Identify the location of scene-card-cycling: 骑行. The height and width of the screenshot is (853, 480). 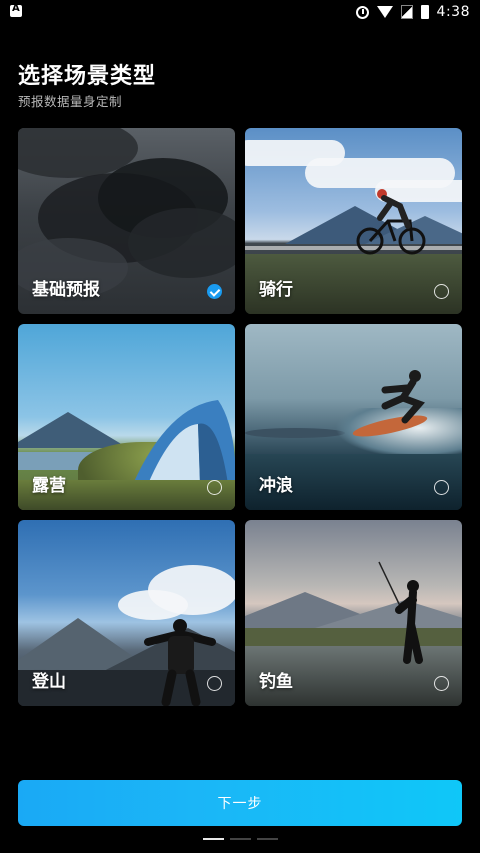
(353, 221).